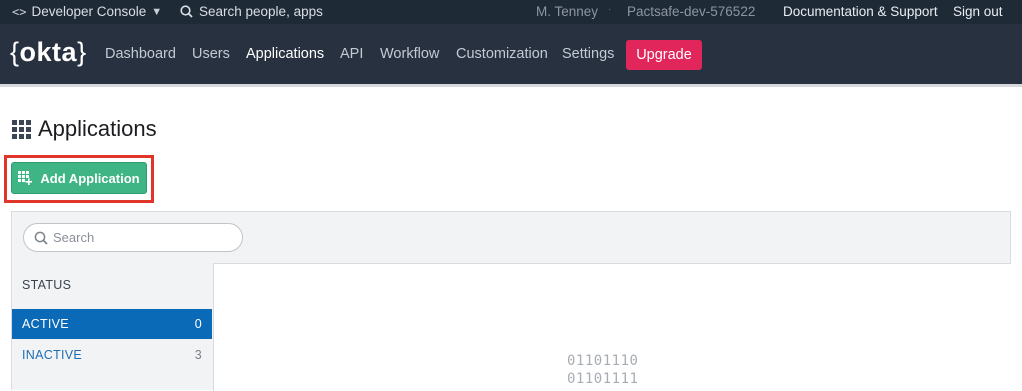 The width and height of the screenshot is (1022, 391). What do you see at coordinates (21, 129) in the screenshot?
I see `grid-icon` at bounding box center [21, 129].